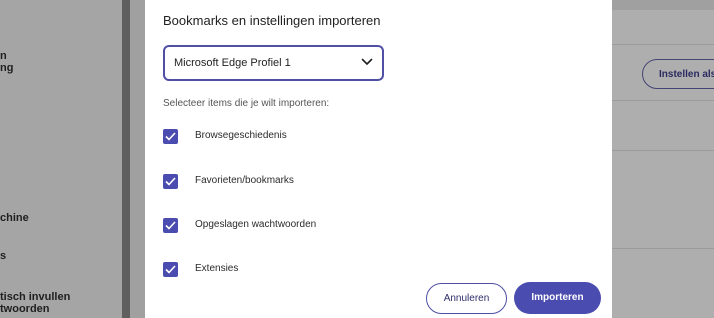 The image size is (714, 318). I want to click on checkbox-saved-passwords, so click(170, 225).